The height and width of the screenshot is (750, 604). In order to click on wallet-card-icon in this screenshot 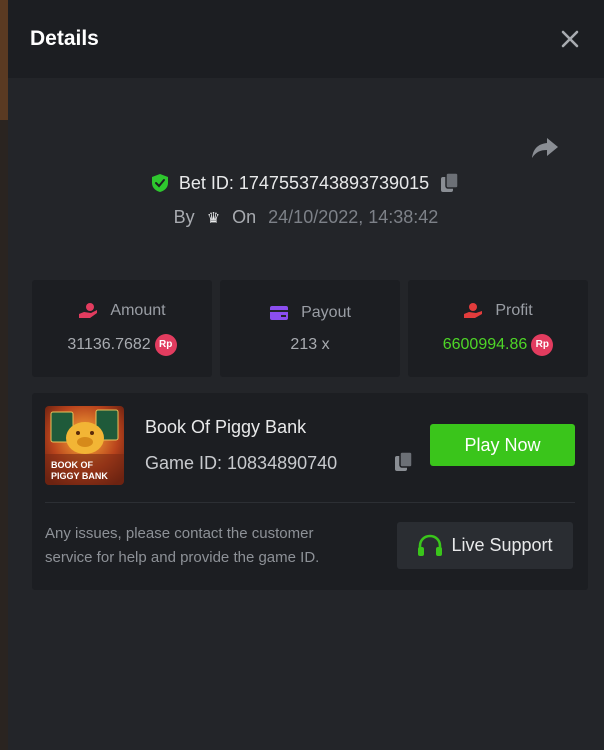, I will do `click(279, 312)`.